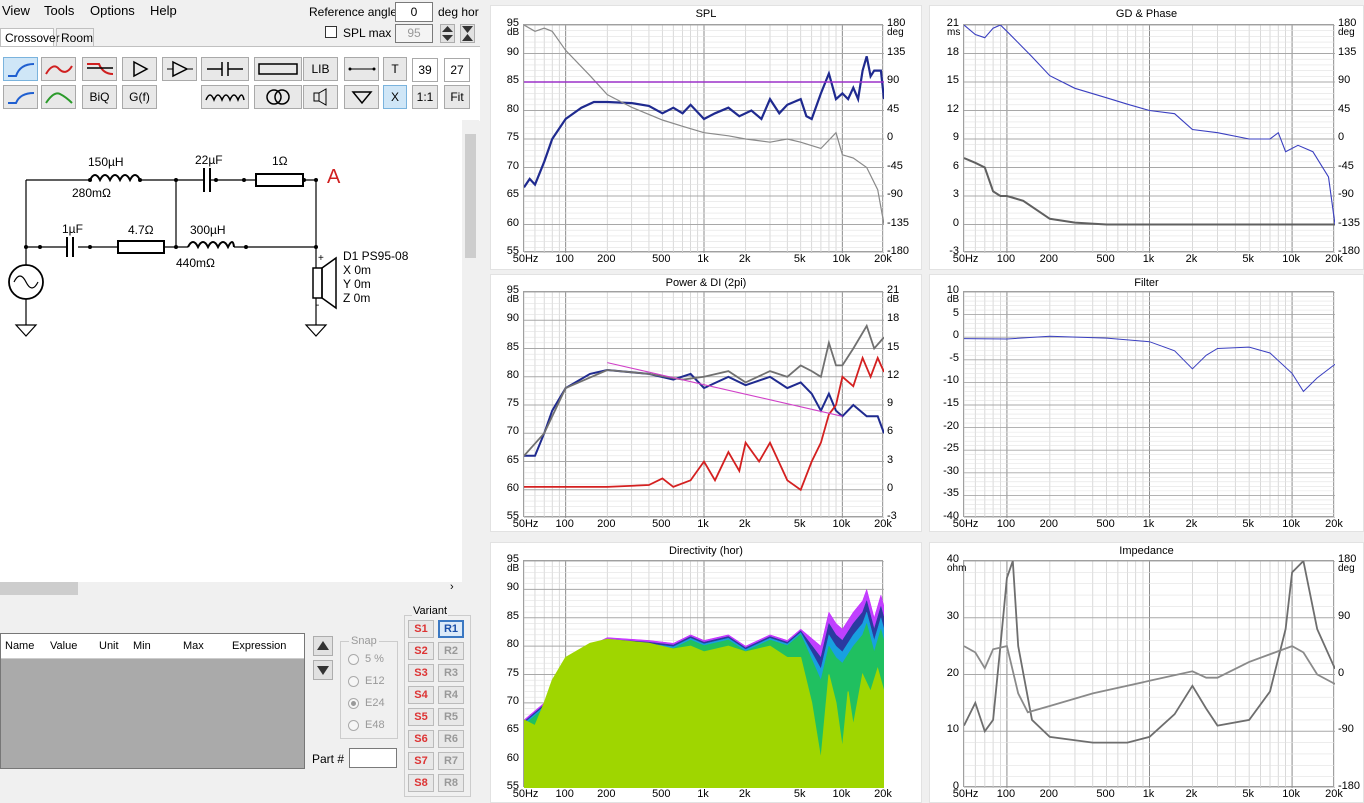  Describe the element at coordinates (421, 673) in the screenshot. I see `variant-s3-button: S3` at that location.